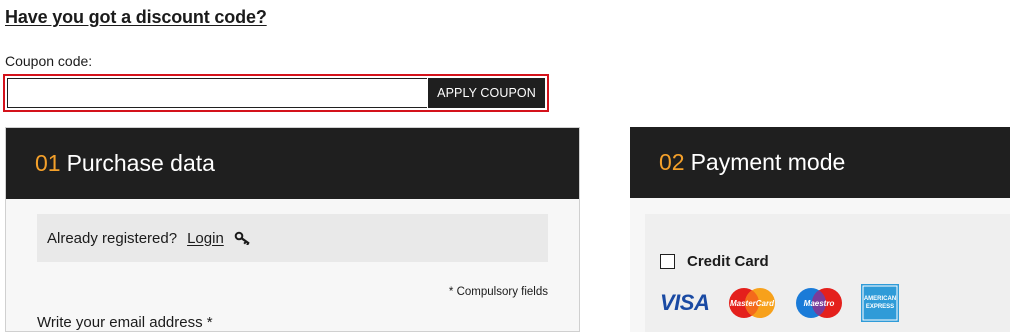 The width and height of the screenshot is (1010, 332). What do you see at coordinates (48, 163) in the screenshot?
I see `purchase-step-number: 01` at bounding box center [48, 163].